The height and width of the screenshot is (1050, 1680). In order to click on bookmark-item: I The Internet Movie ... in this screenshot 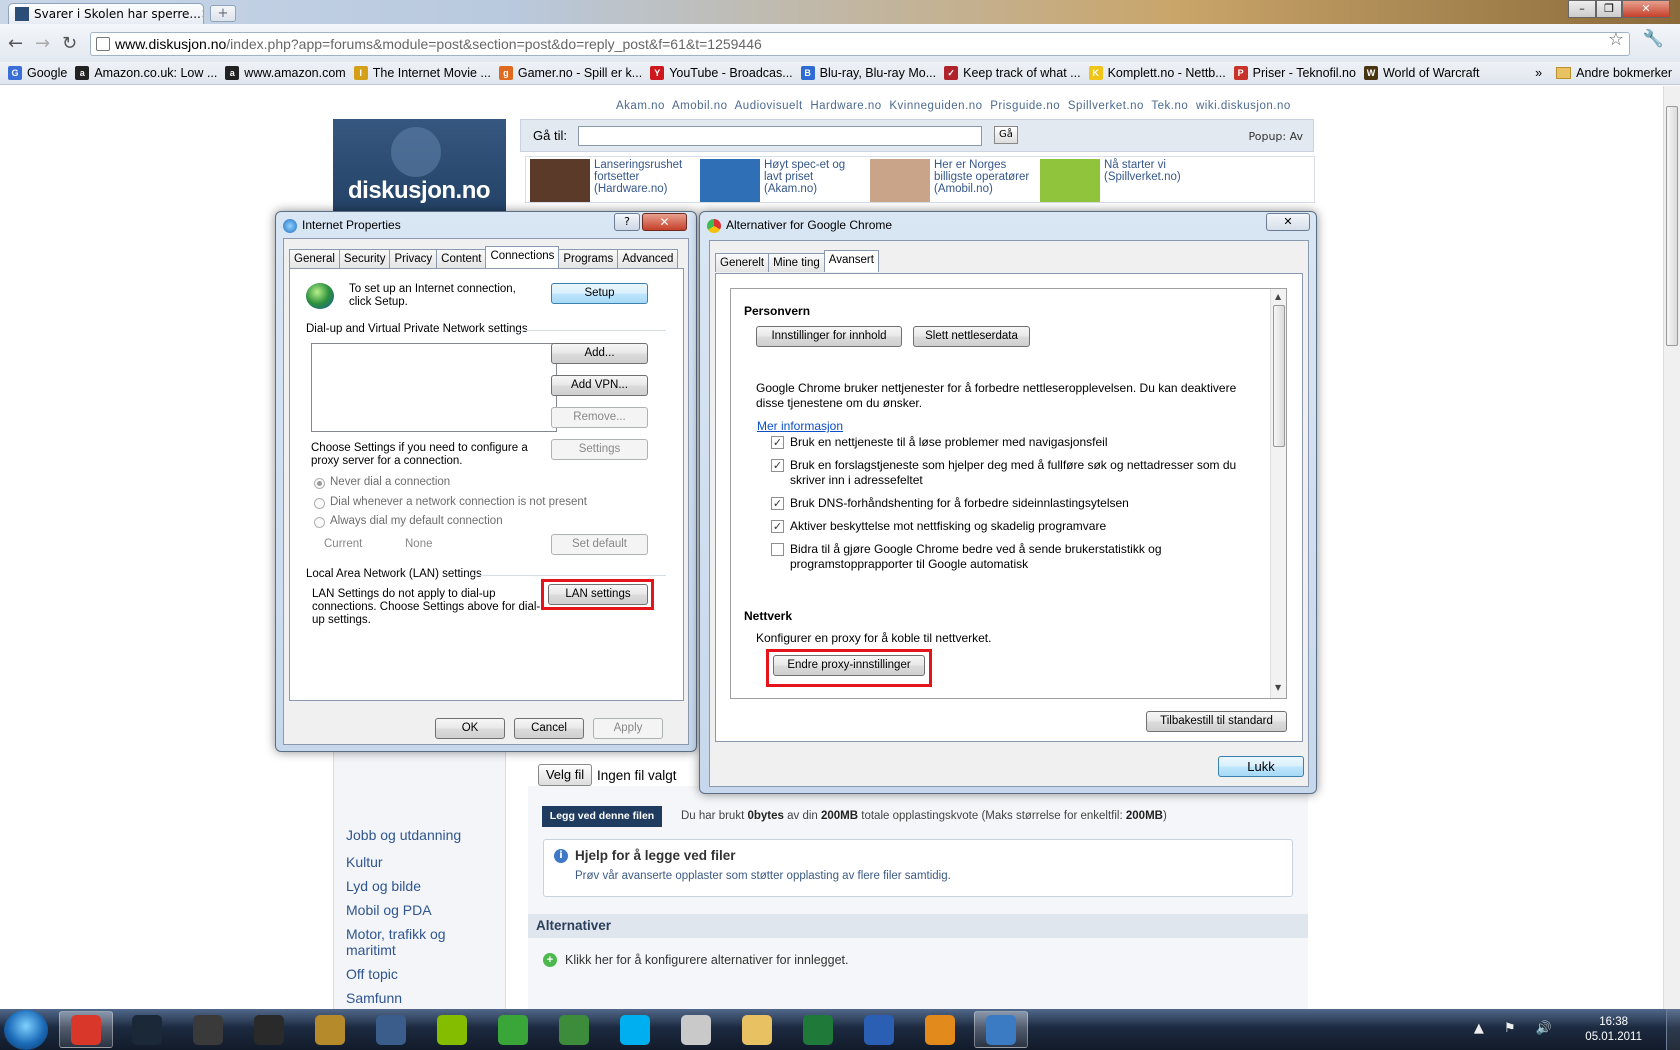, I will do `click(422, 73)`.